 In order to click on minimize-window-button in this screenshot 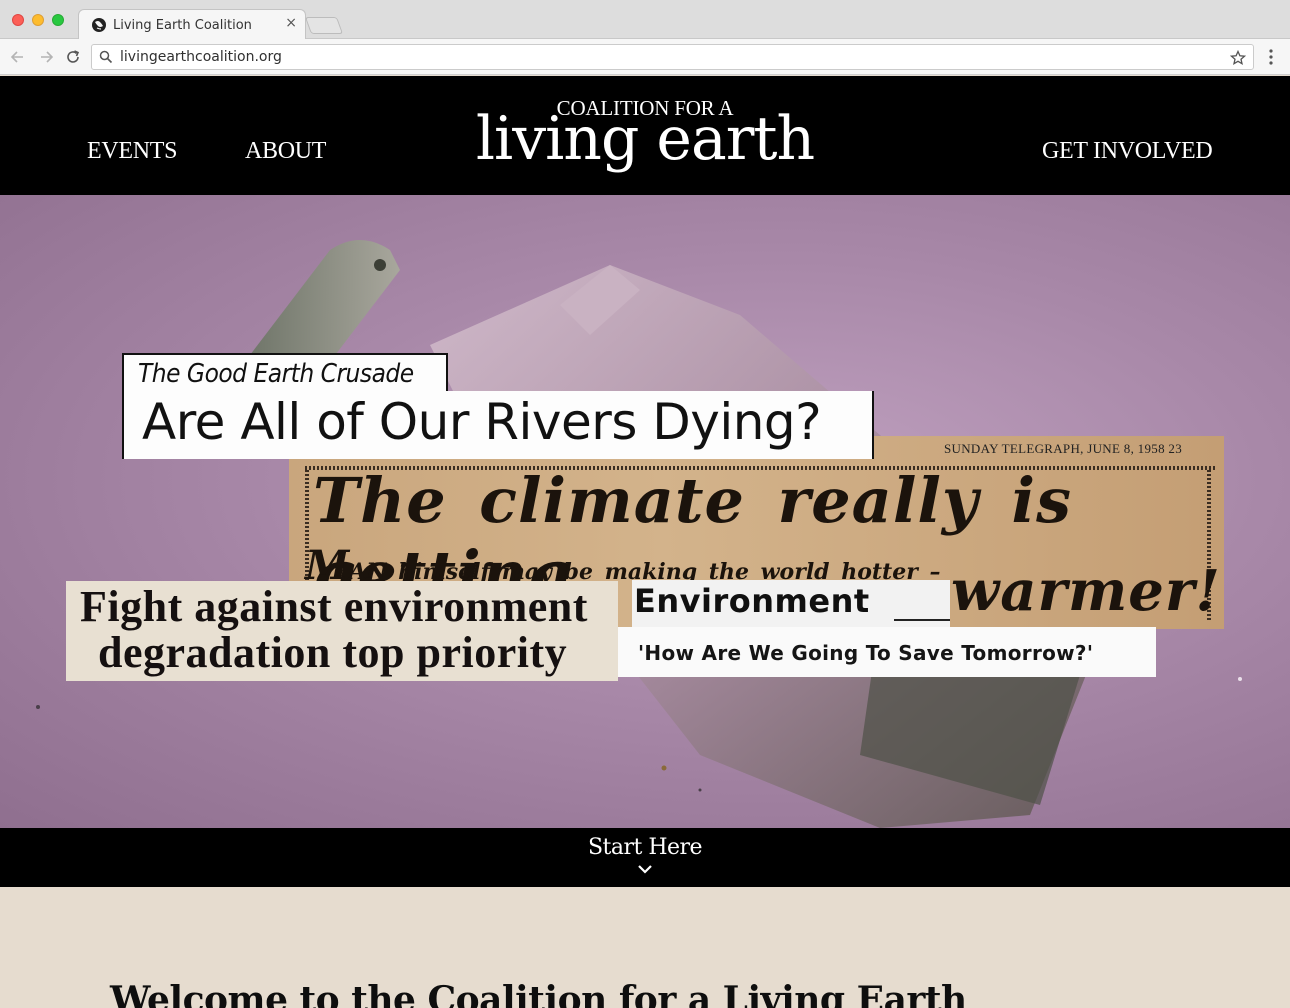, I will do `click(38, 20)`.